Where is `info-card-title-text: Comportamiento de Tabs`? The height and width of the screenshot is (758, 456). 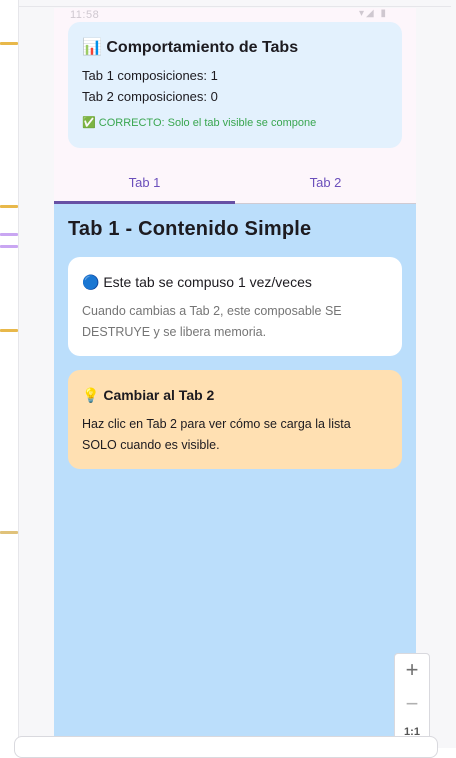
info-card-title-text: Comportamiento de Tabs is located at coordinates (202, 47).